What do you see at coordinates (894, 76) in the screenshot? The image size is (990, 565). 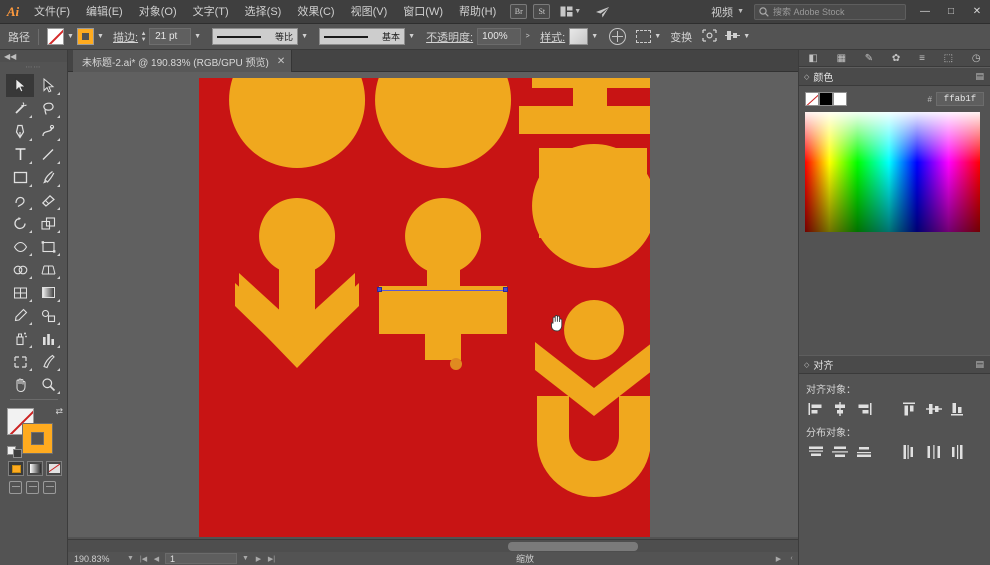 I see `color-panel-header: ◇ 颜色 ▤` at bounding box center [894, 76].